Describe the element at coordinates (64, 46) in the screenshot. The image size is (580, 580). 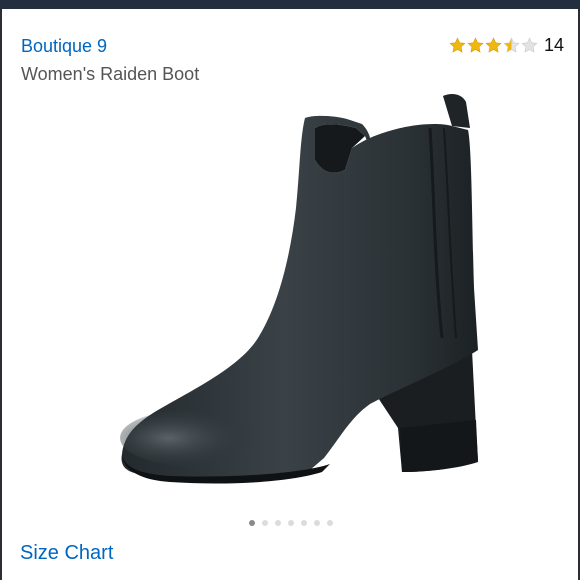
I see `brand-link: Boutique 9` at that location.